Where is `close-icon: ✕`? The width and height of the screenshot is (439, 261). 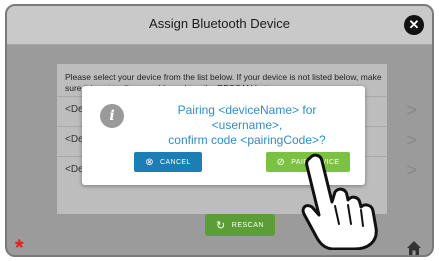
close-icon: ✕ is located at coordinates (414, 25).